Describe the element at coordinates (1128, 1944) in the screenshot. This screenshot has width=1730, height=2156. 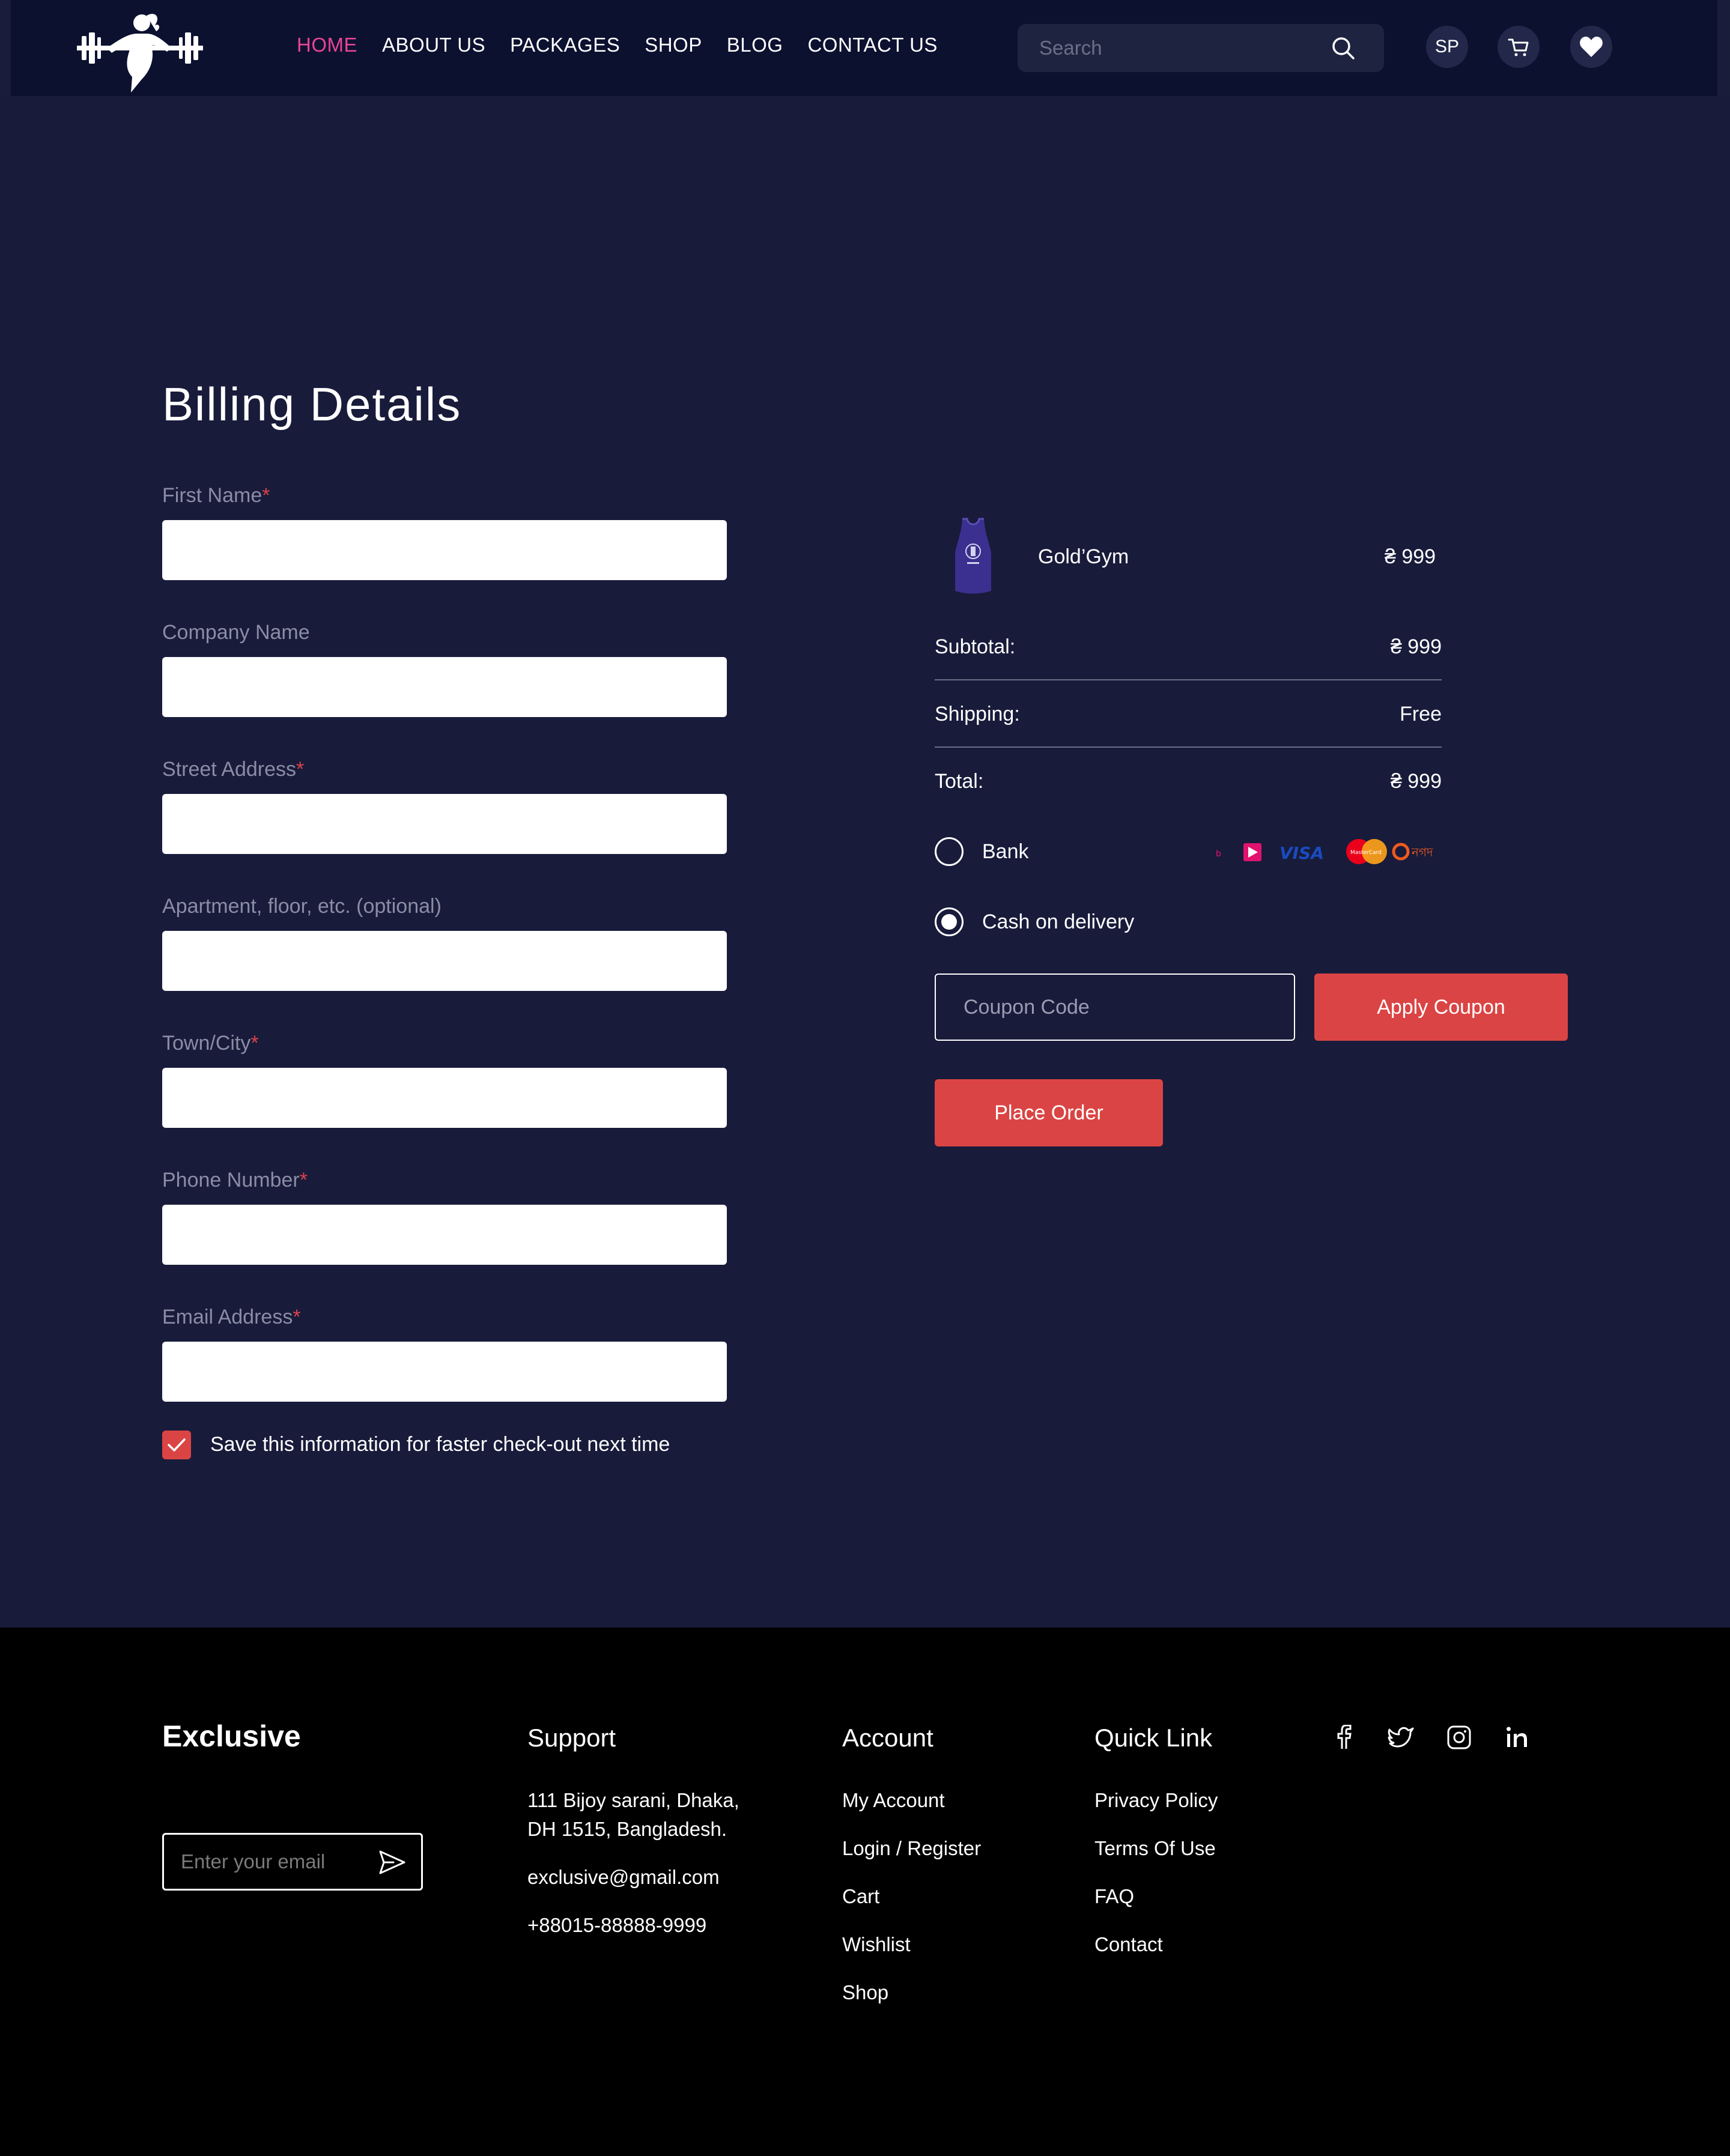
I see `footer-link-contact: Contact` at that location.